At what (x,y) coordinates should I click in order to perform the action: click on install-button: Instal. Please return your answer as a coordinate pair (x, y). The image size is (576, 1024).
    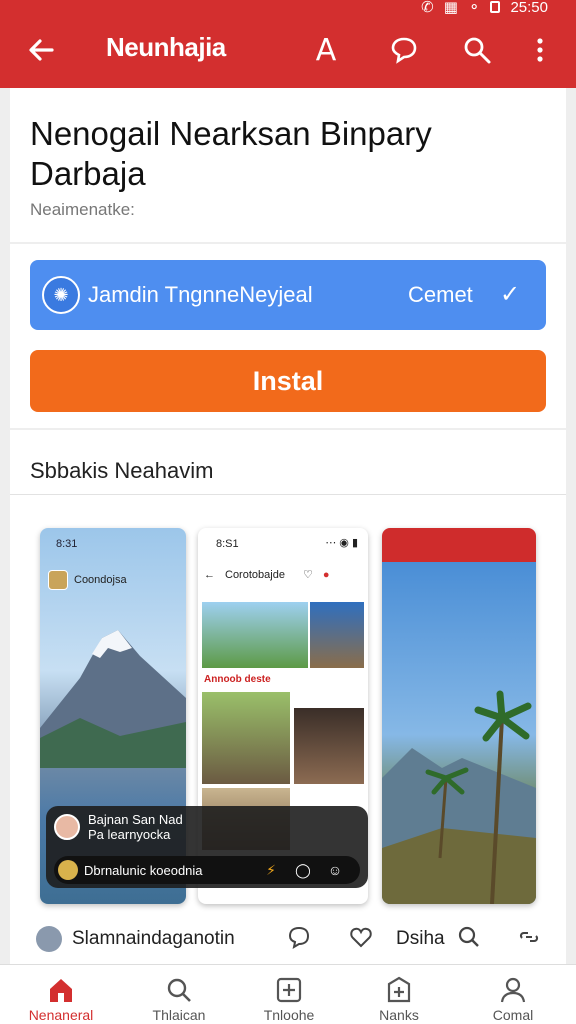
    Looking at the image, I should click on (288, 381).